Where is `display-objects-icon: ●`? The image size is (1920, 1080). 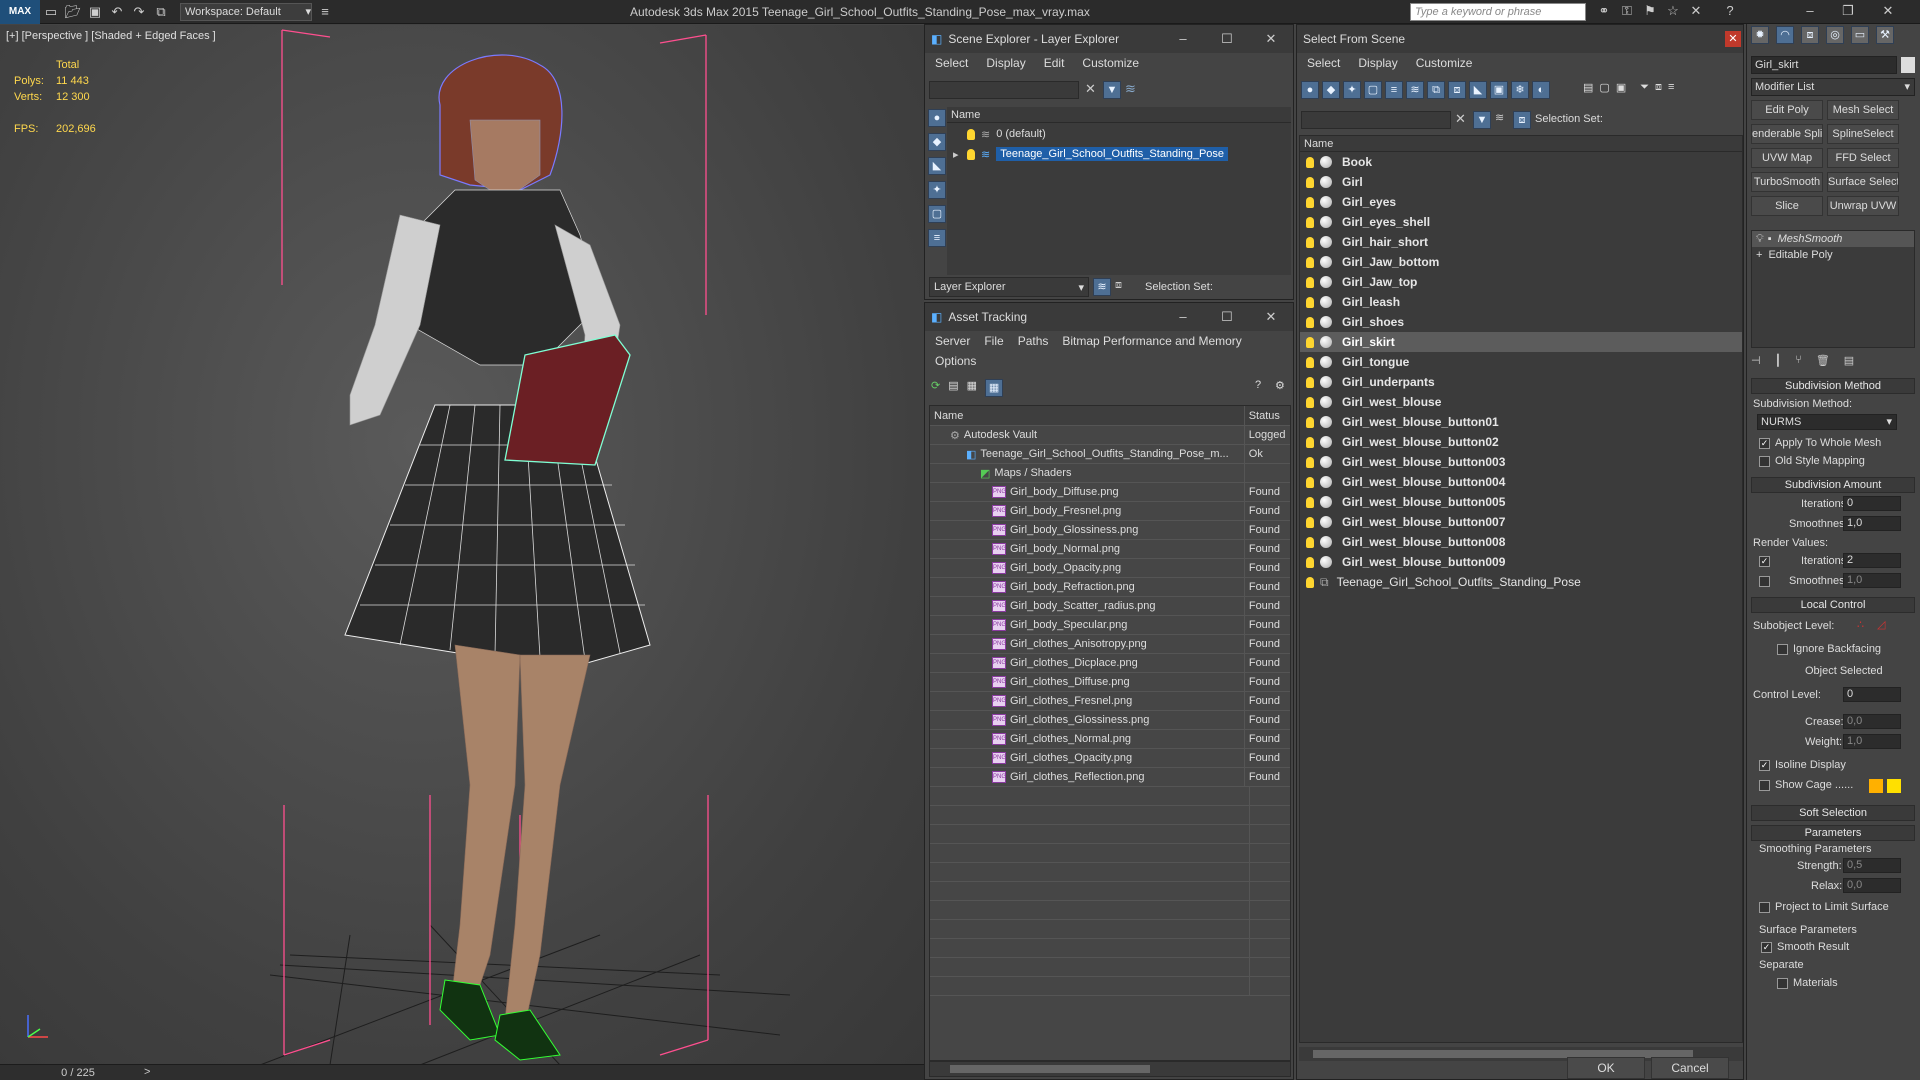
display-objects-icon: ● is located at coordinates (937, 118).